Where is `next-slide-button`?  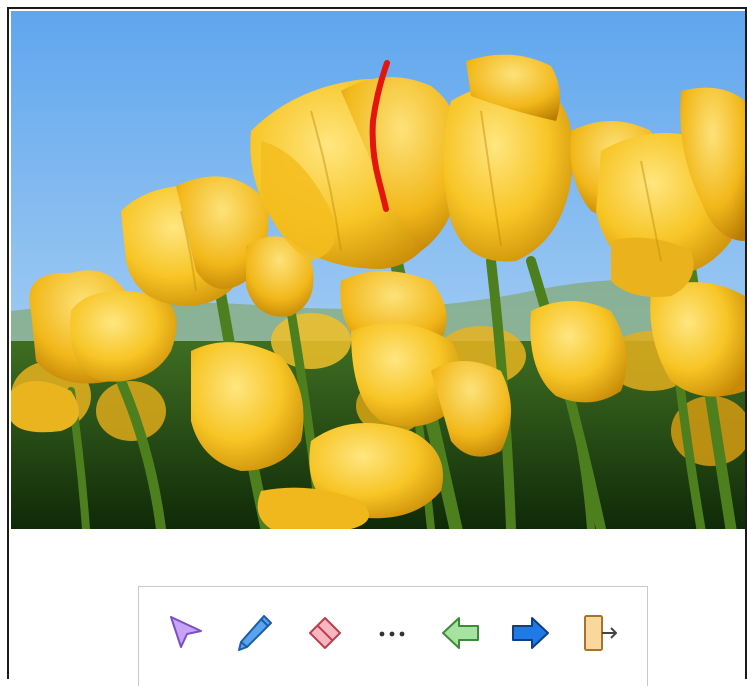 next-slide-button is located at coordinates (530, 633).